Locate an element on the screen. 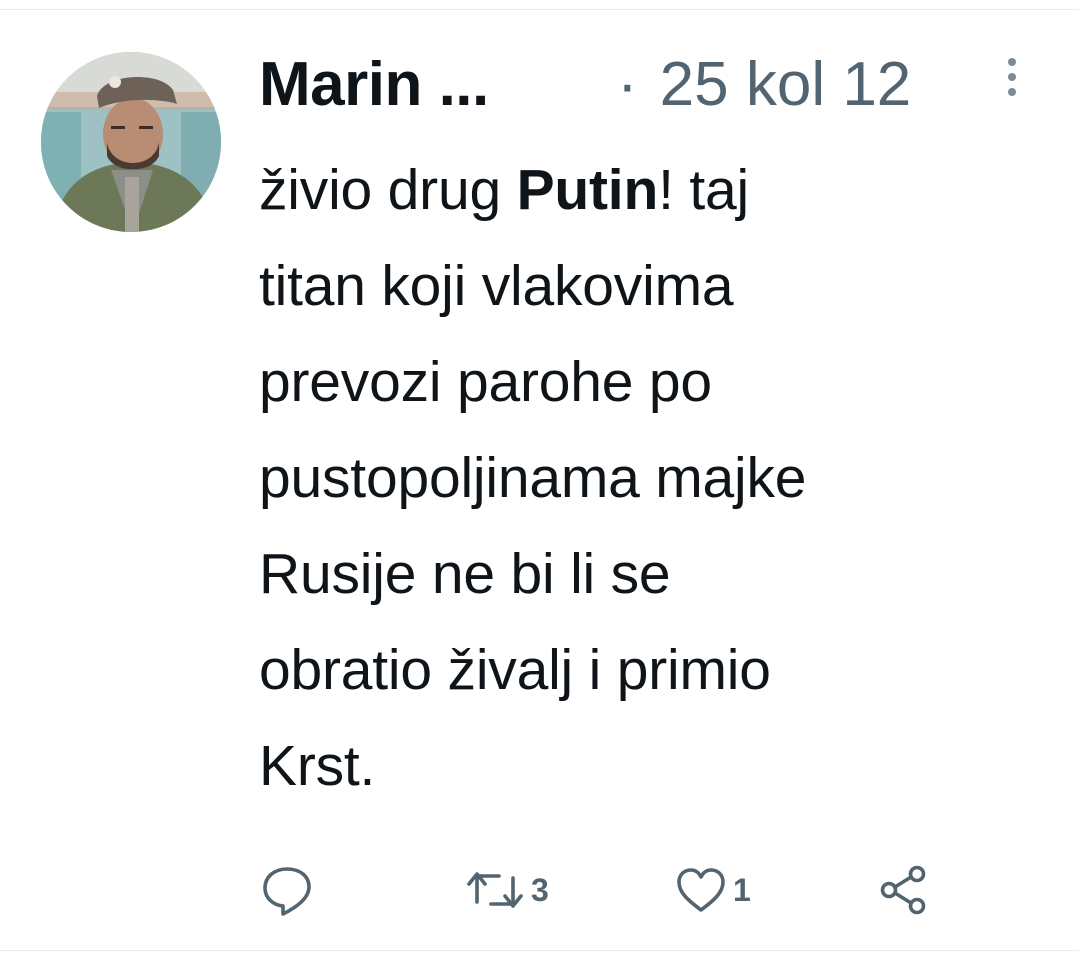 The image size is (1079, 967). tweet-text-line: obratio živalj i primio is located at coordinates (515, 670).